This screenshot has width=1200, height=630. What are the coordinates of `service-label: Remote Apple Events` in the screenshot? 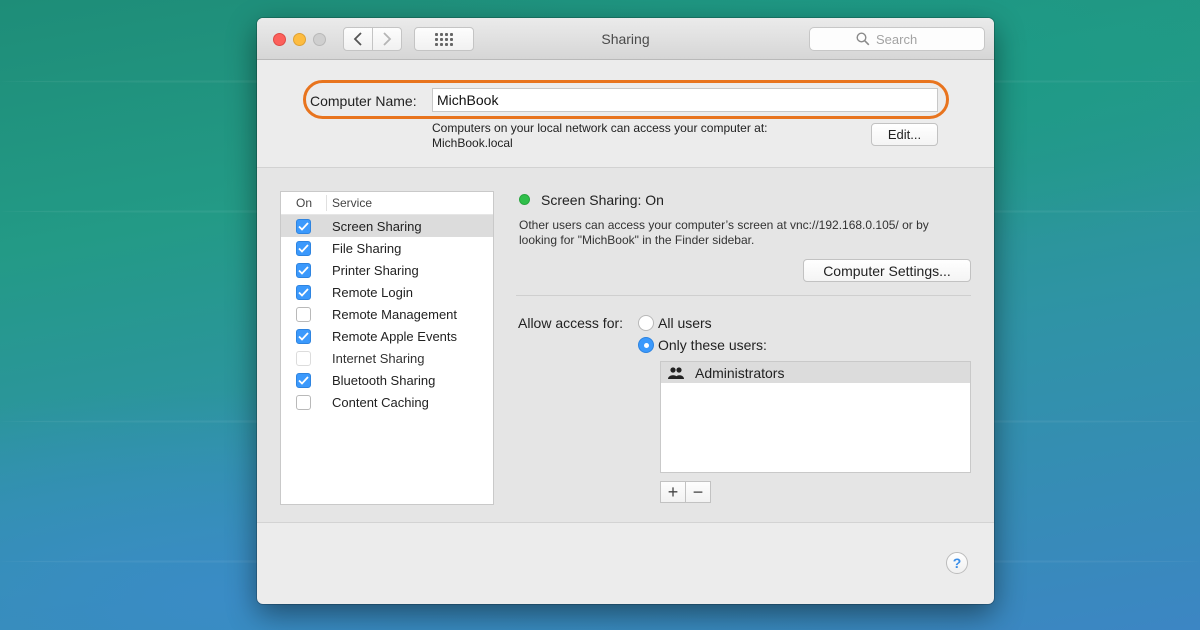 It's located at (395, 336).